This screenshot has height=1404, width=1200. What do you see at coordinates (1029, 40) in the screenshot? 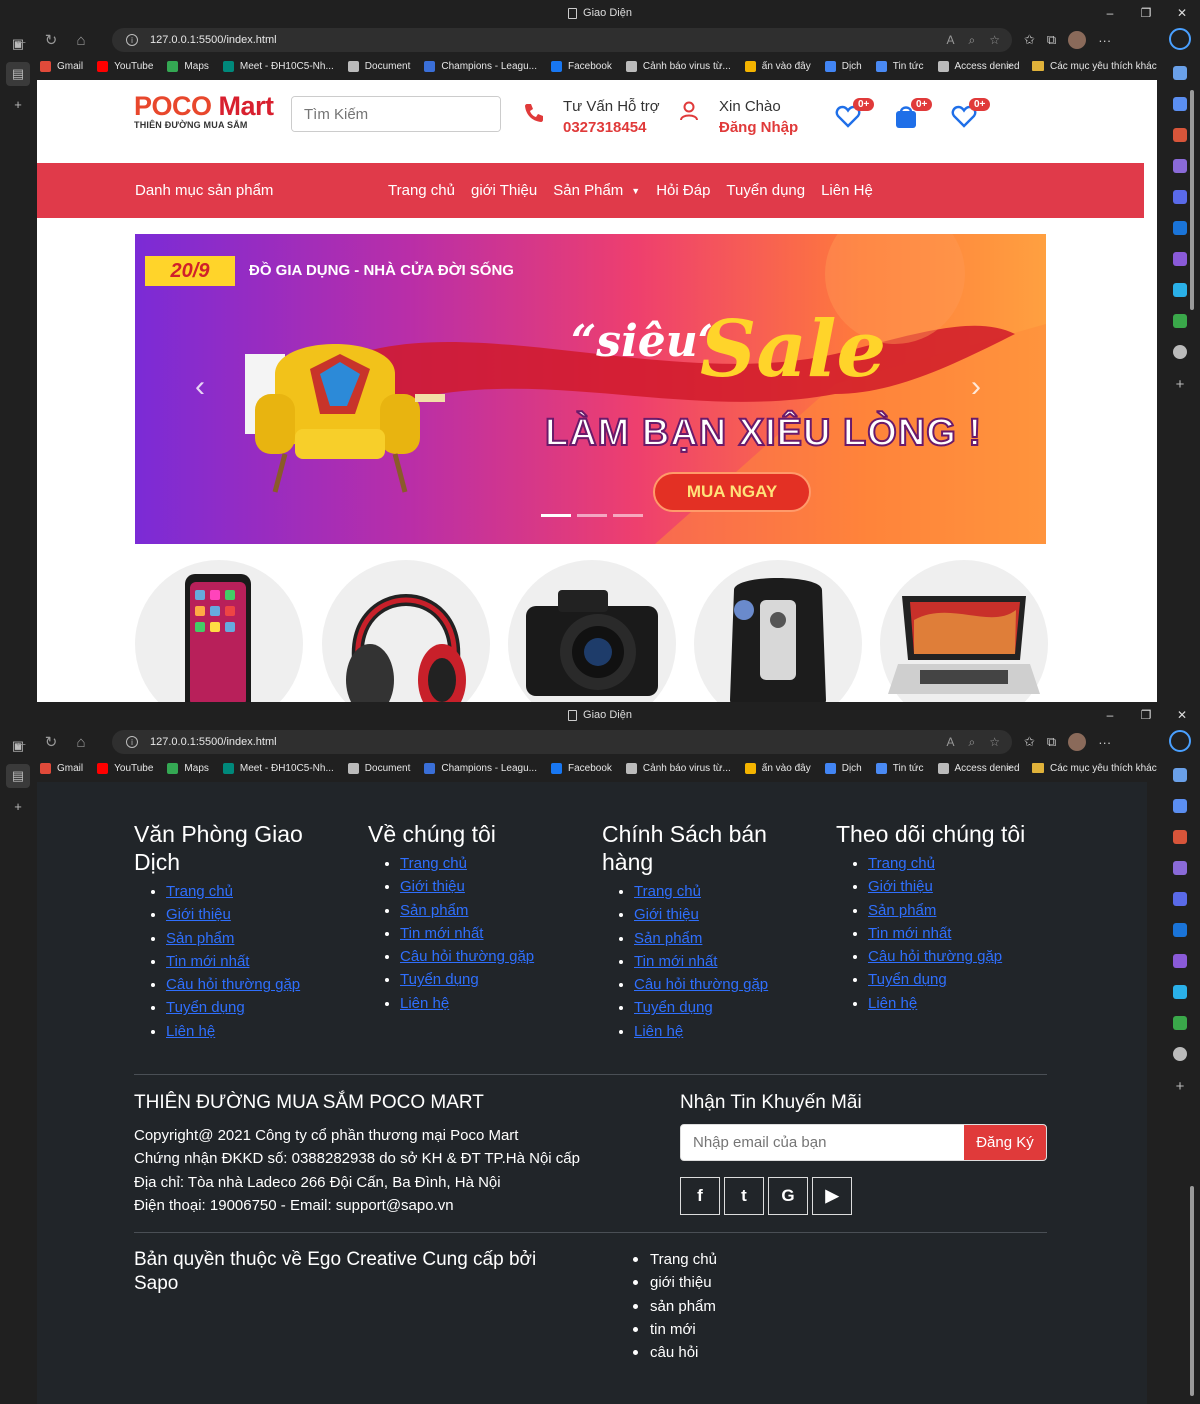
I see `favorites-icon: ✩` at bounding box center [1029, 40].